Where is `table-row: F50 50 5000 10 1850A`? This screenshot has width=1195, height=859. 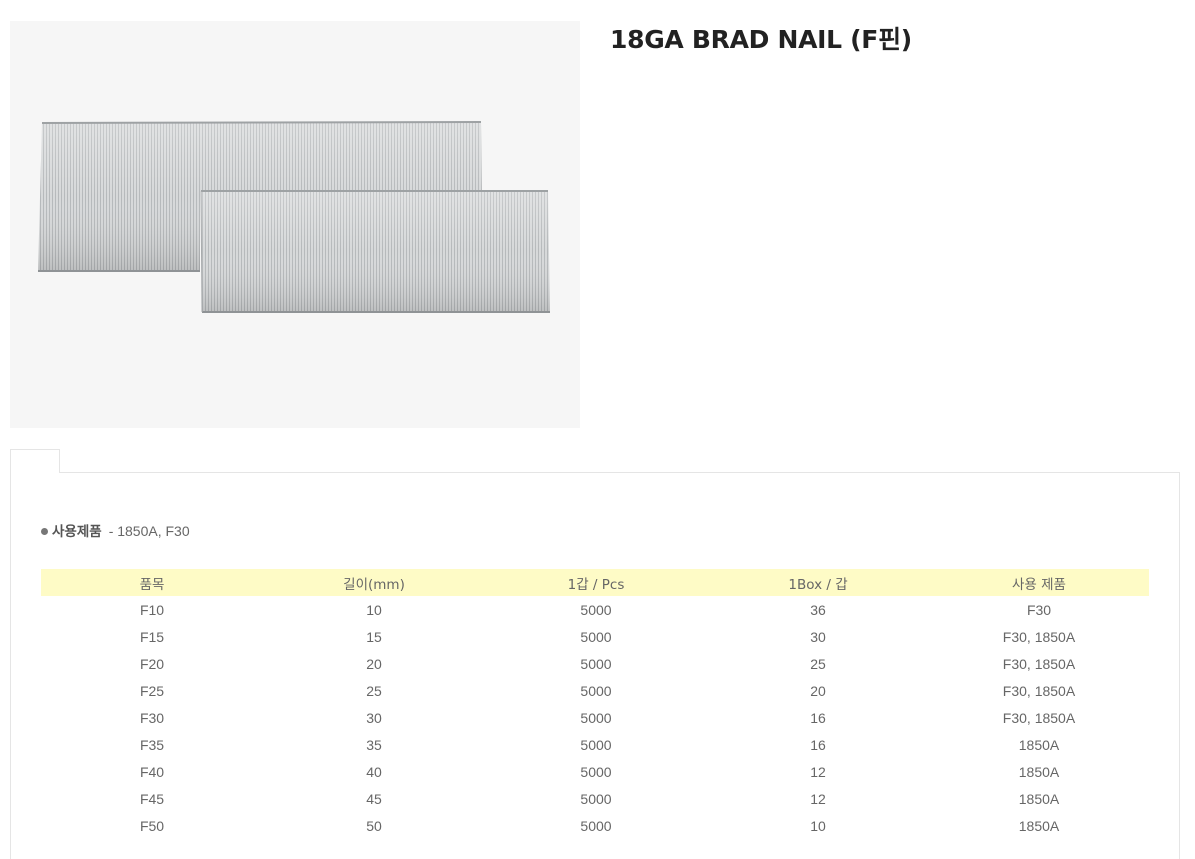
table-row: F50 50 5000 10 1850A is located at coordinates (595, 825).